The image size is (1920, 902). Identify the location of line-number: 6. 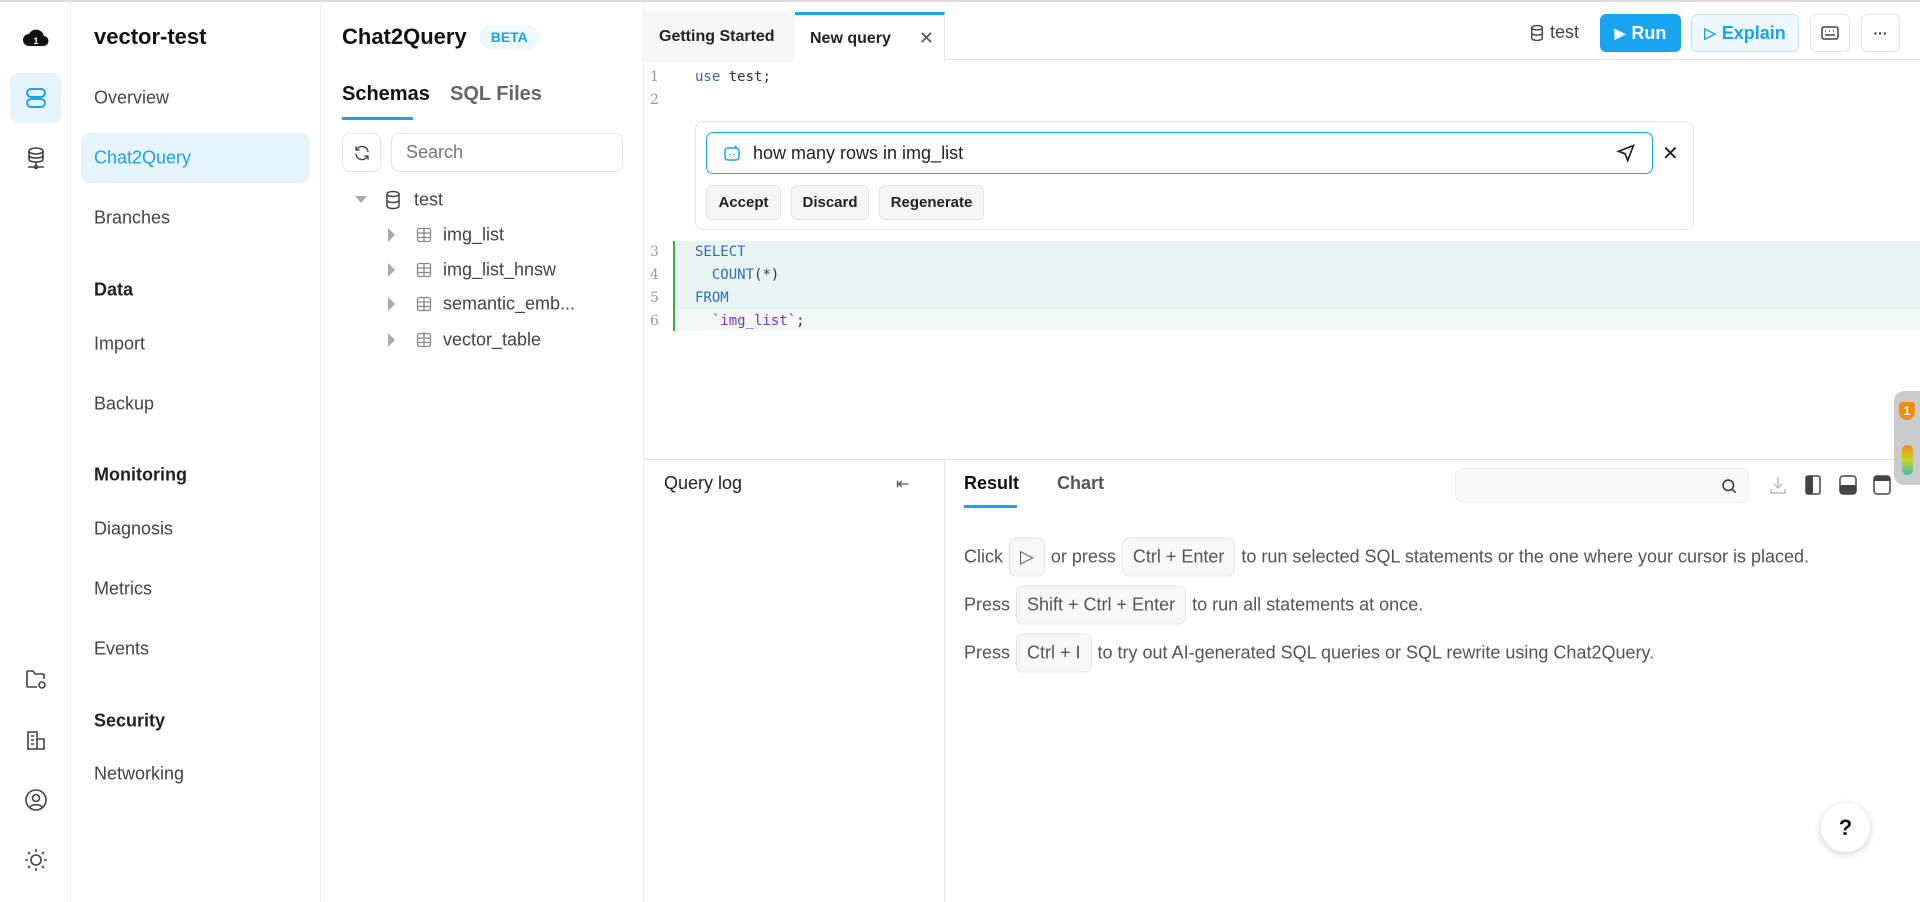
(654, 321).